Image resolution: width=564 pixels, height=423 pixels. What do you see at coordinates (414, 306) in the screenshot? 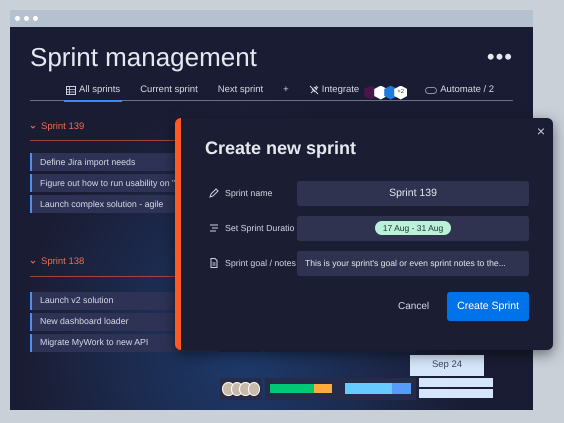
I see `cancel-button: Cancel` at bounding box center [414, 306].